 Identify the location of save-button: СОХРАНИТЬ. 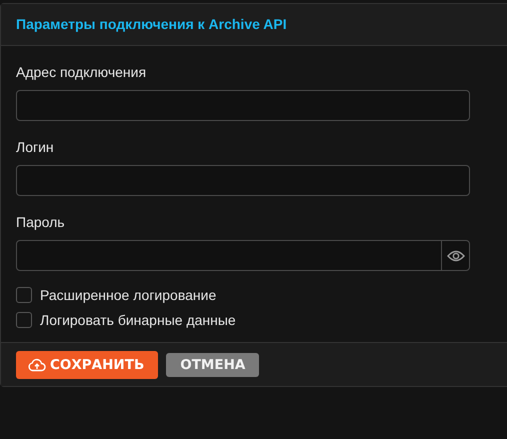
(87, 365).